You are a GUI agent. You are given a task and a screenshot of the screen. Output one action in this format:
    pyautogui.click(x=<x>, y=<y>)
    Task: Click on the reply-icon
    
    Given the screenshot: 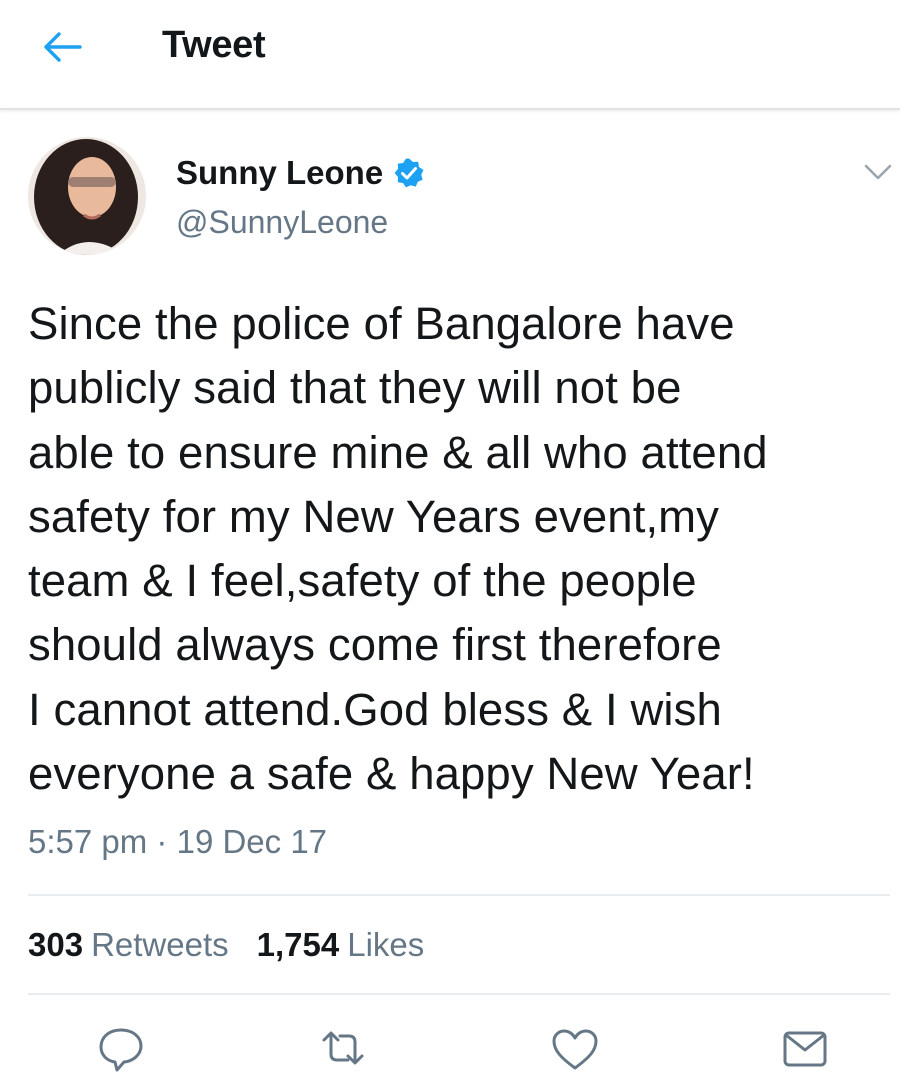 What is the action you would take?
    pyautogui.click(x=121, y=1049)
    